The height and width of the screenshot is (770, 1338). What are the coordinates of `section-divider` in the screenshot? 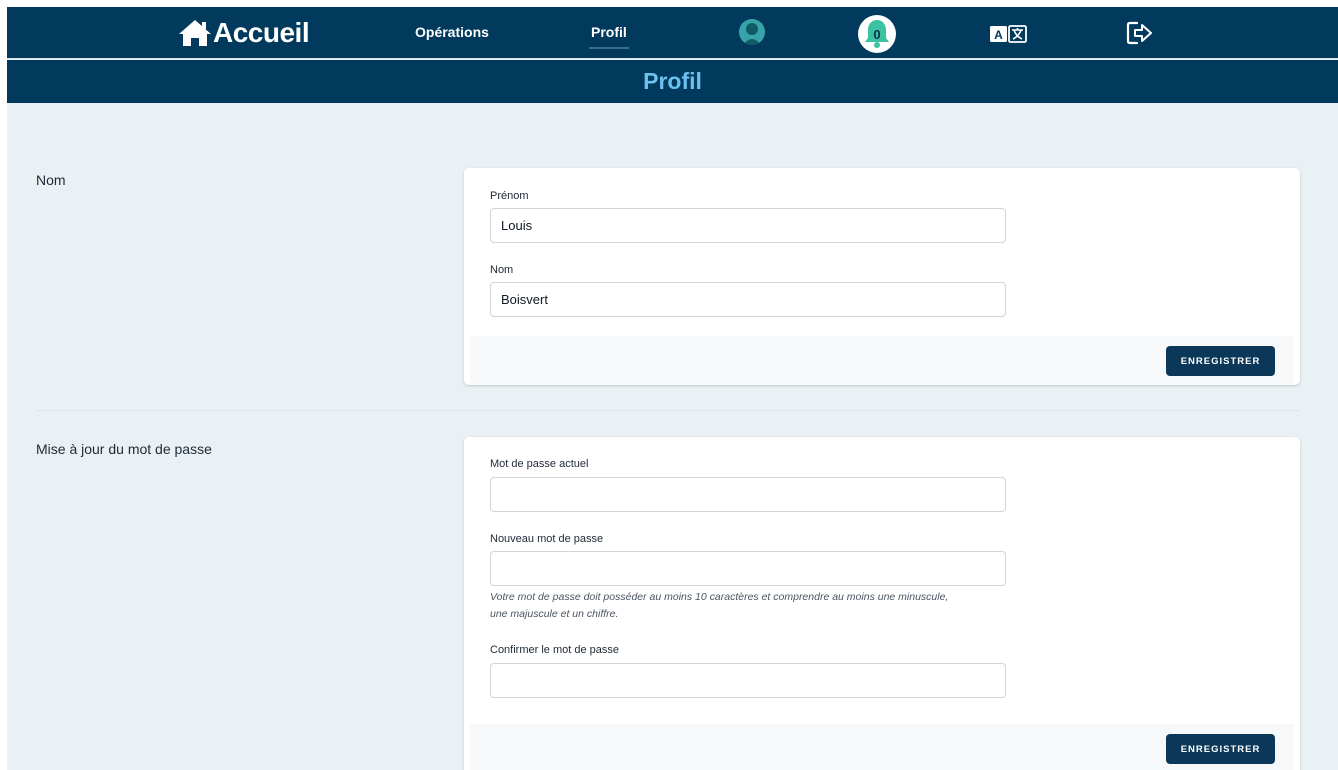 It's located at (668, 410).